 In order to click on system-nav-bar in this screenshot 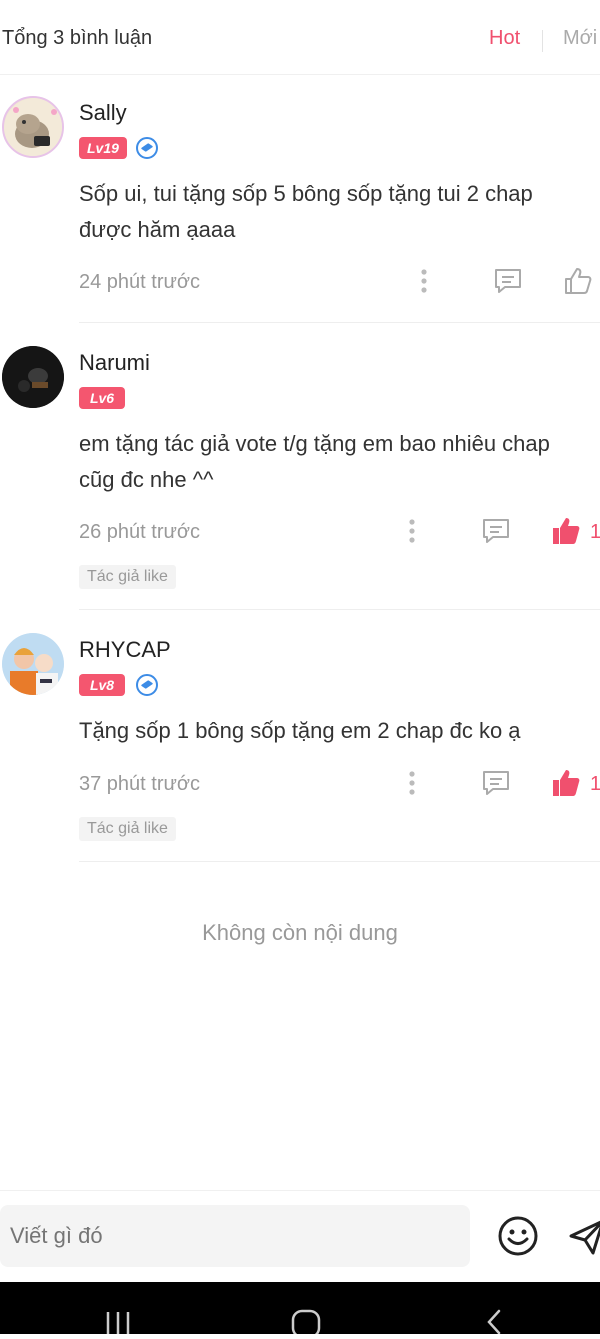, I will do `click(300, 1310)`.